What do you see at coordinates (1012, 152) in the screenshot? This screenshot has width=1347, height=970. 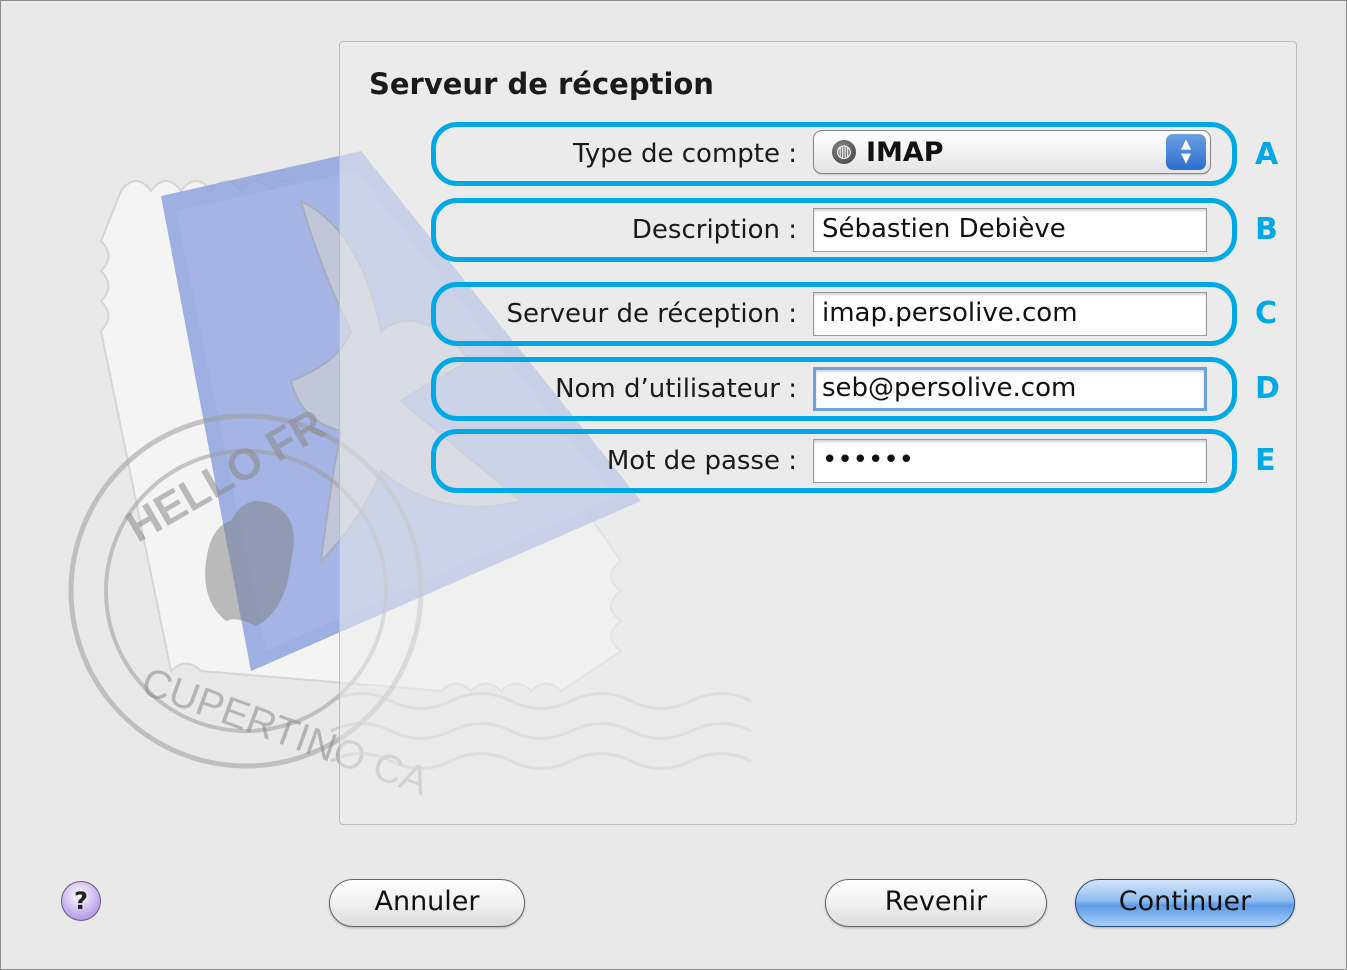 I see `account-type-popup: ◍ IMAP ▲ ▼` at bounding box center [1012, 152].